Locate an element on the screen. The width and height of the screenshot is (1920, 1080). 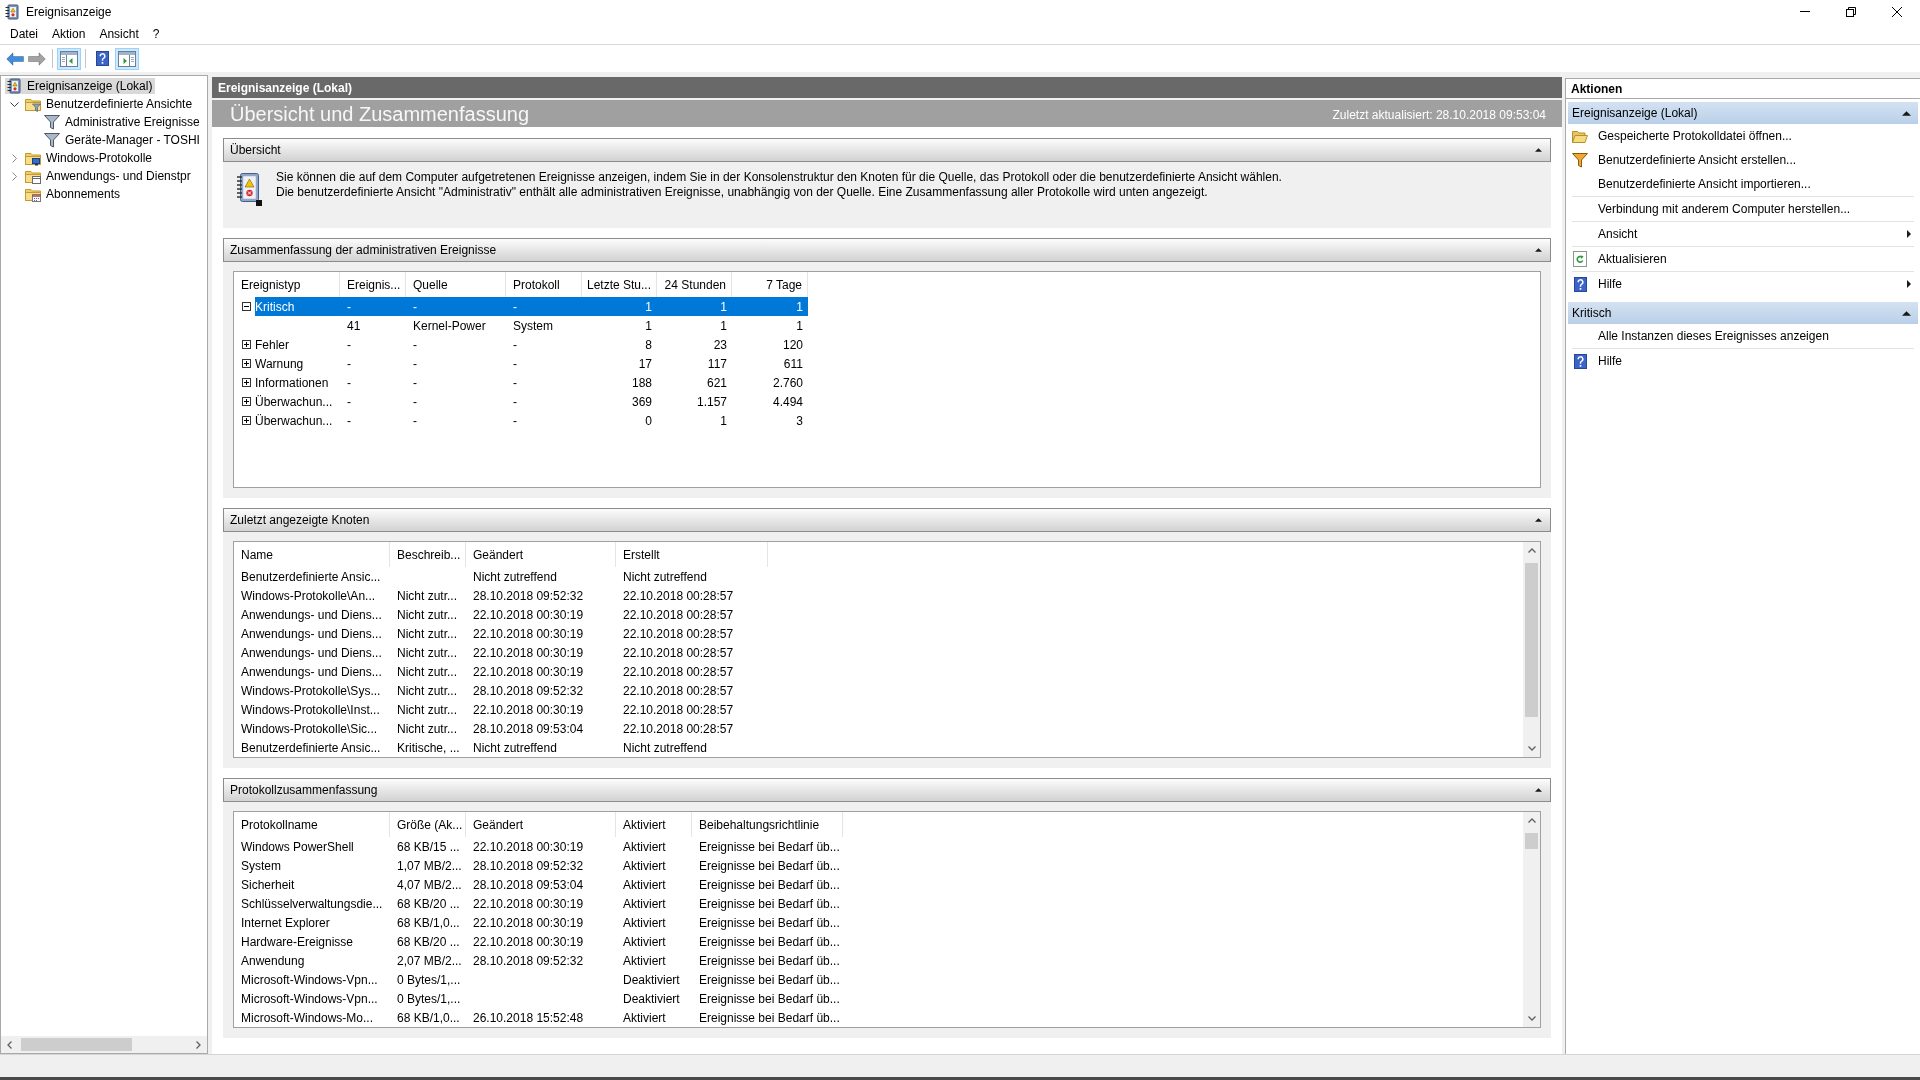
left-arrow-icon is located at coordinates (15, 58).